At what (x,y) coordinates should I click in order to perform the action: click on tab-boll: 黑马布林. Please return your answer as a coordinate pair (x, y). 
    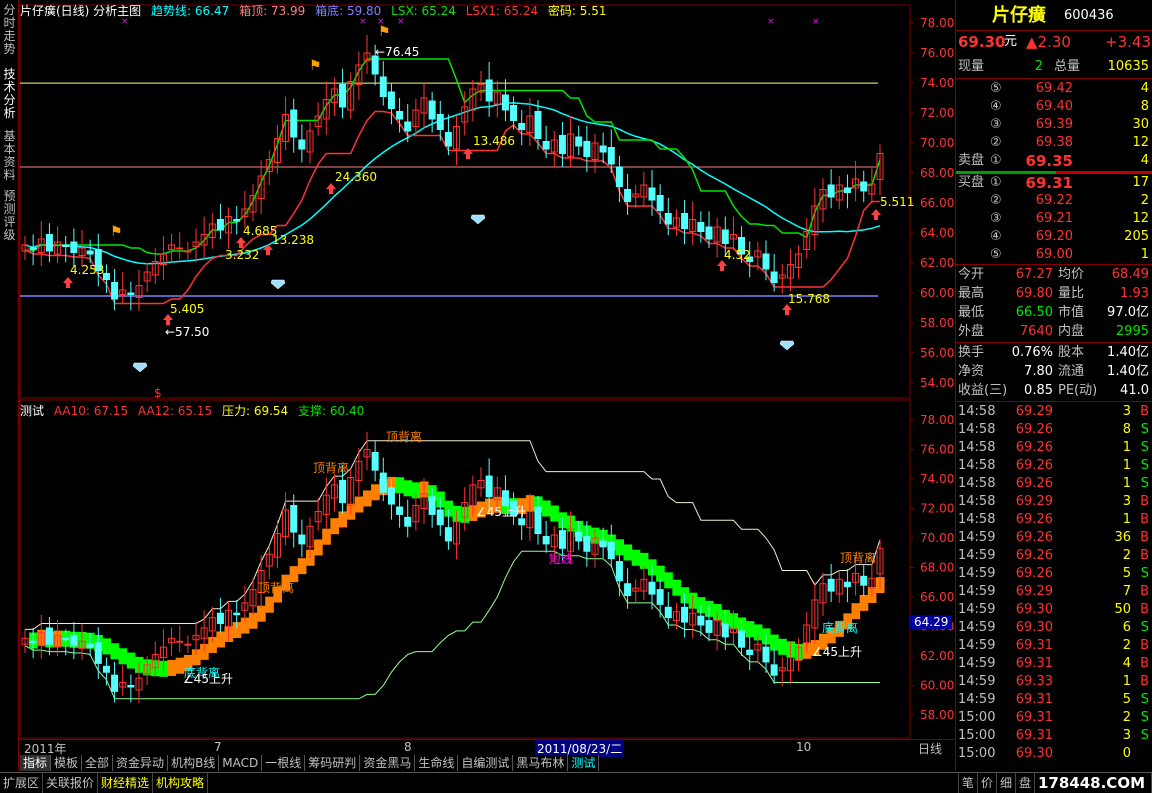
    Looking at the image, I should click on (541, 763).